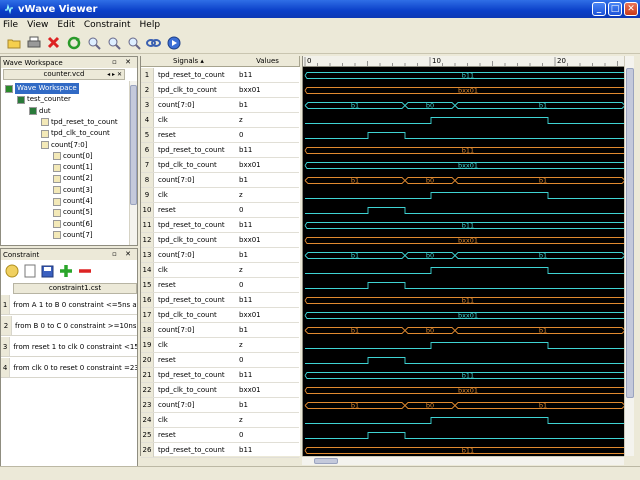 The image size is (640, 480). Describe the element at coordinates (133, 145) in the screenshot. I see `workspace-scroll-thumb` at that location.